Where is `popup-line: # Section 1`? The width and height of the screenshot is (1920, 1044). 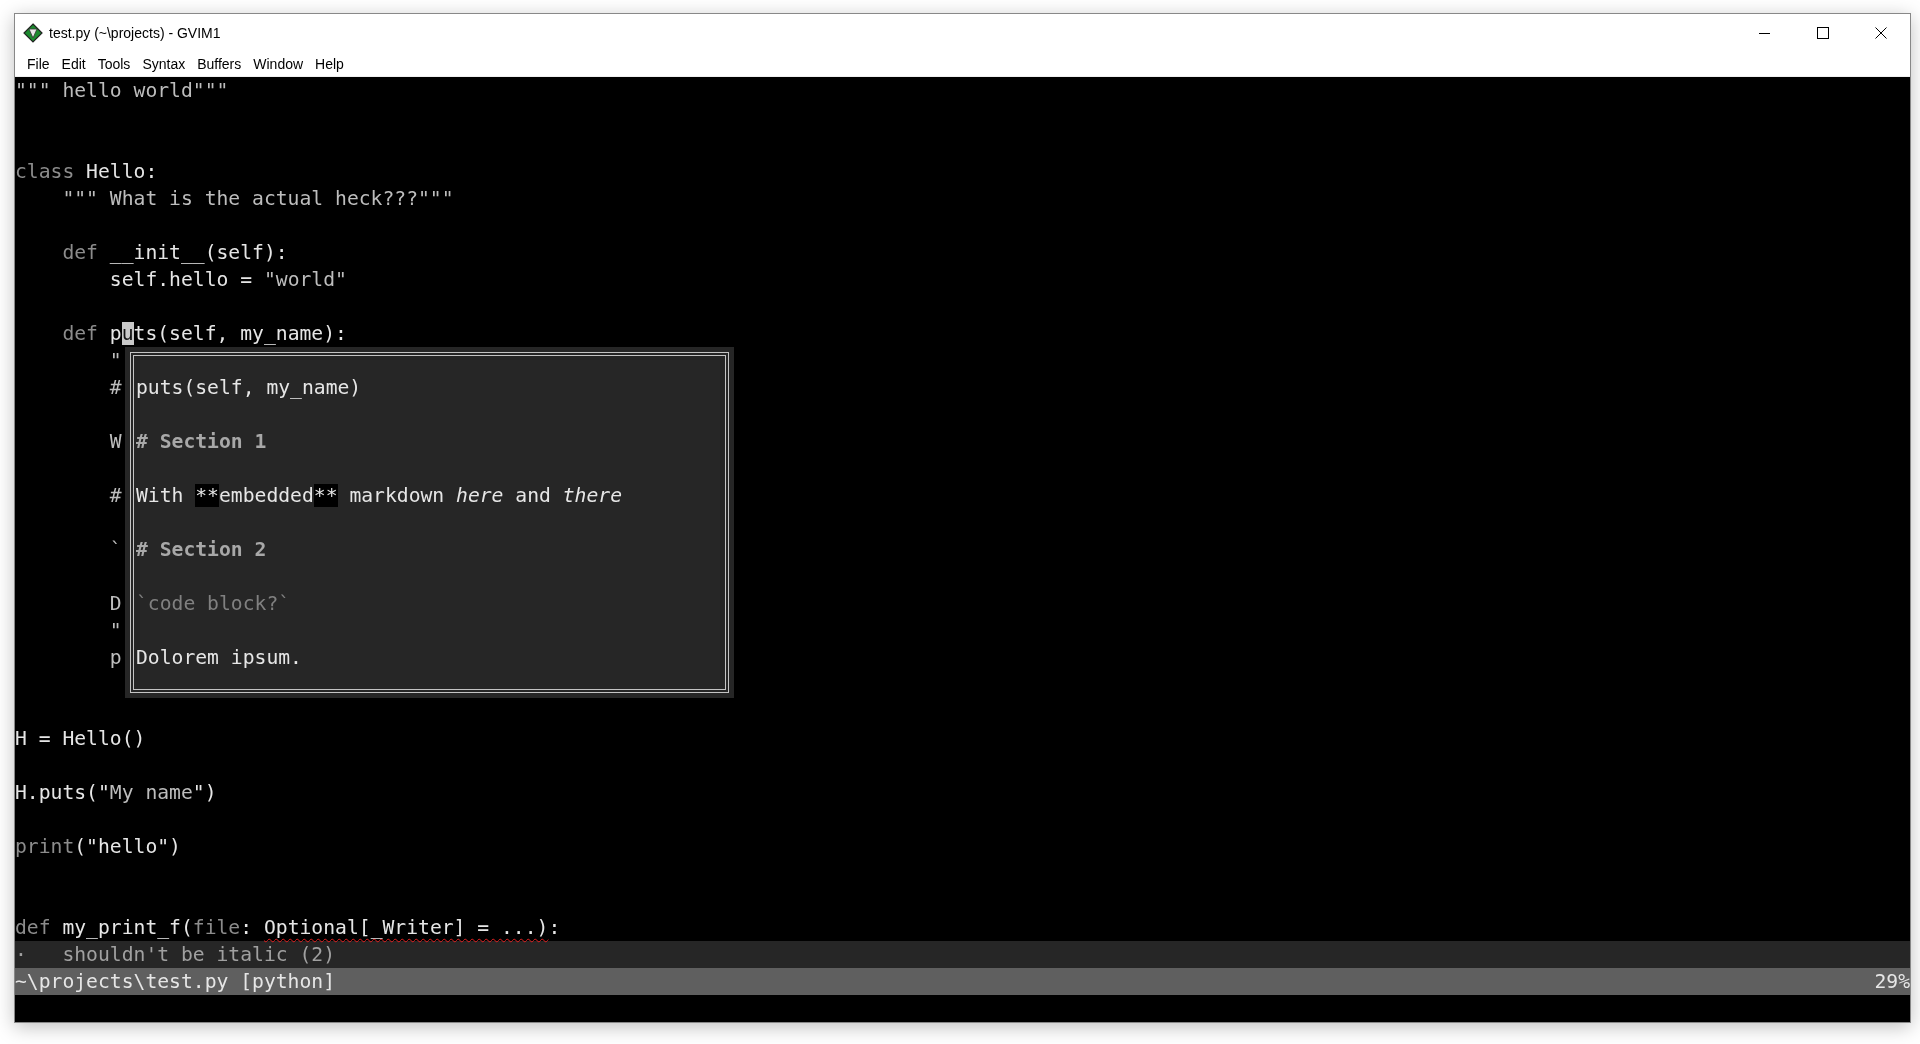
popup-line: # Section 1 is located at coordinates (202, 442).